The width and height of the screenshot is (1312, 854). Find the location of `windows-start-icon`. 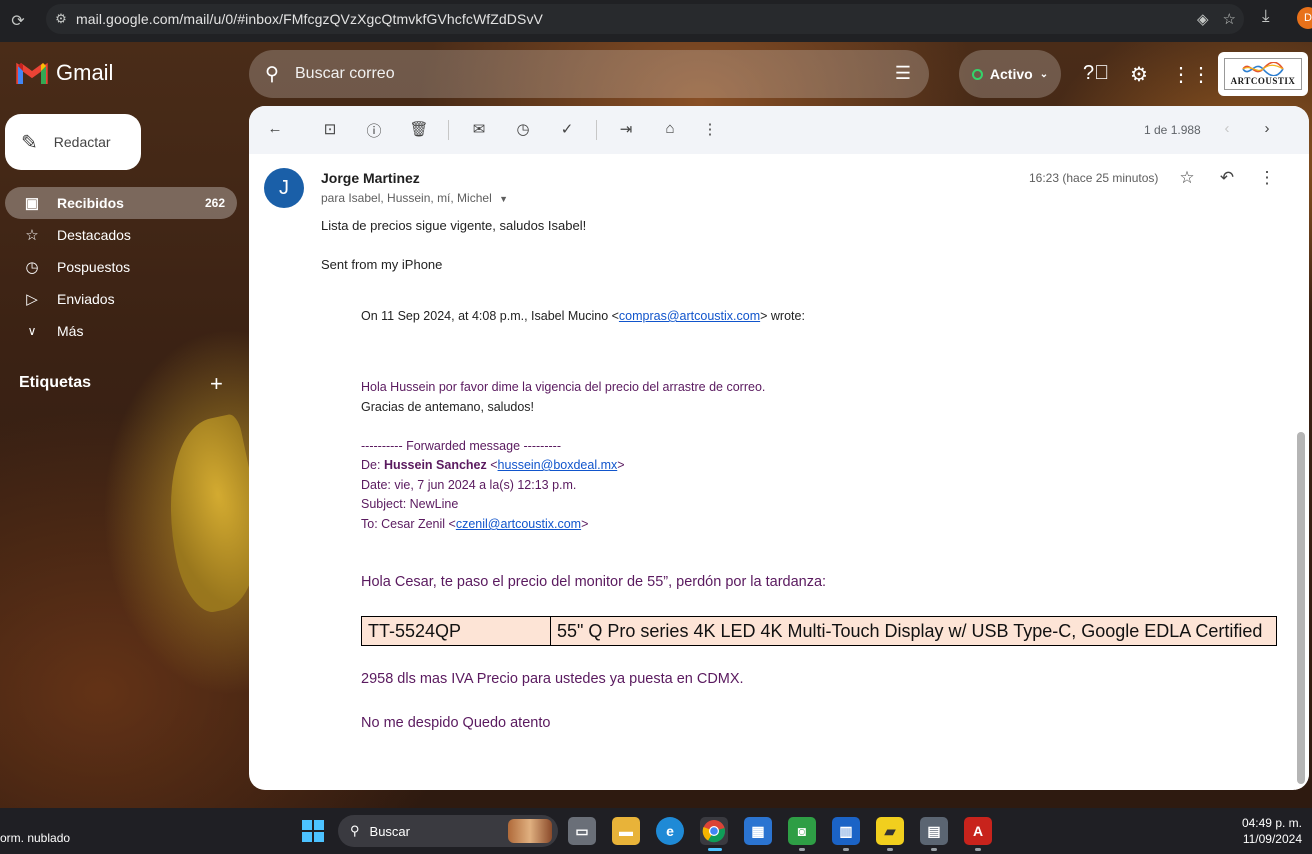

windows-start-icon is located at coordinates (313, 831).